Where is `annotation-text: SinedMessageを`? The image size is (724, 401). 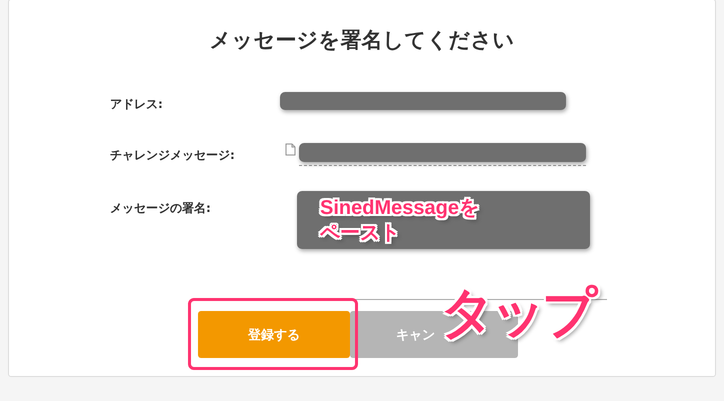
annotation-text: SinedMessageを is located at coordinates (399, 208).